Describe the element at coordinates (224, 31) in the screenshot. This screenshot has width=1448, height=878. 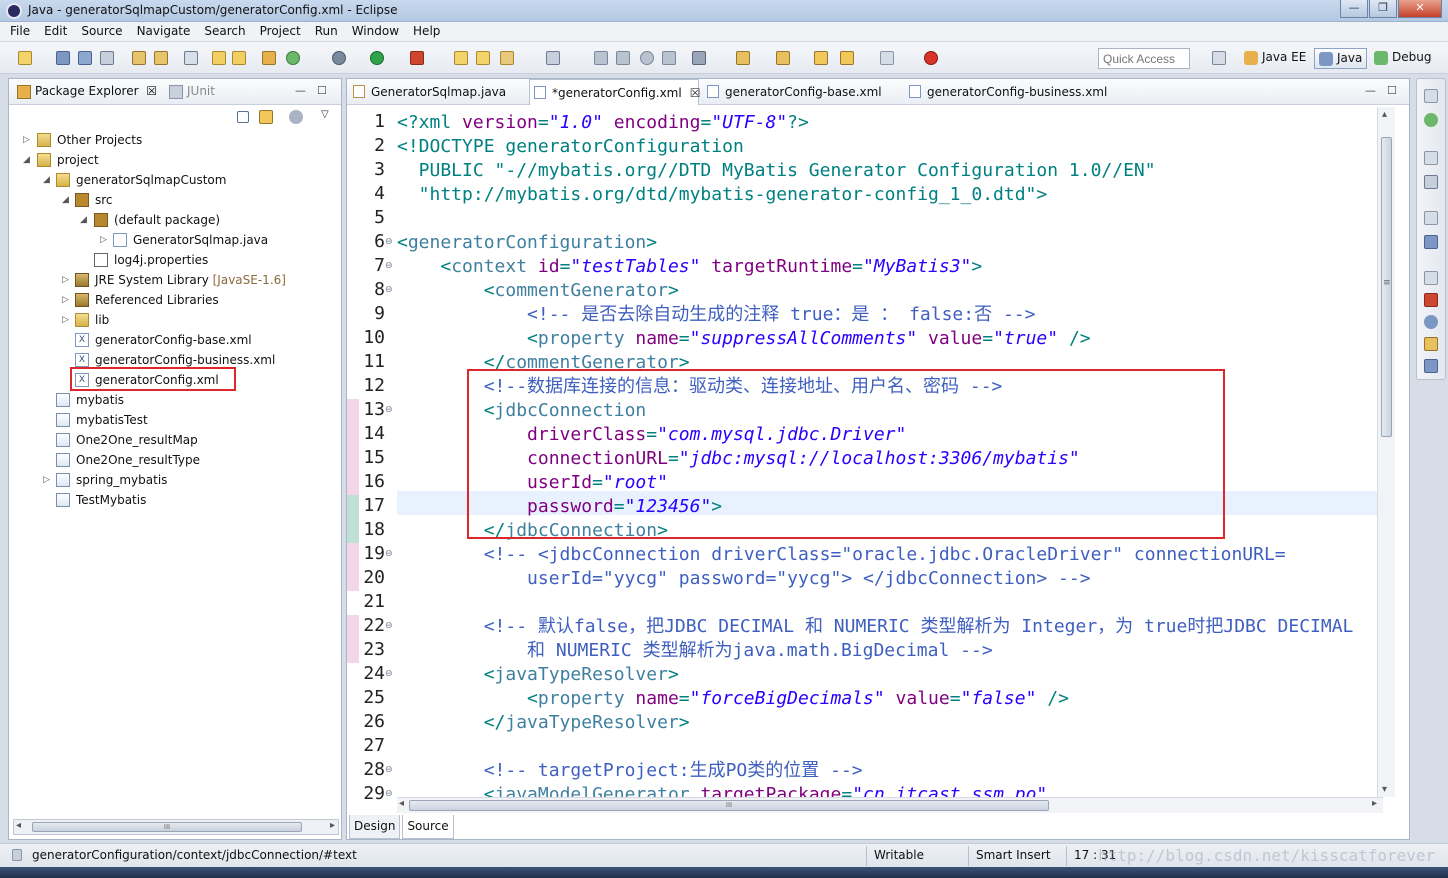
I see `menu-search: Search` at that location.